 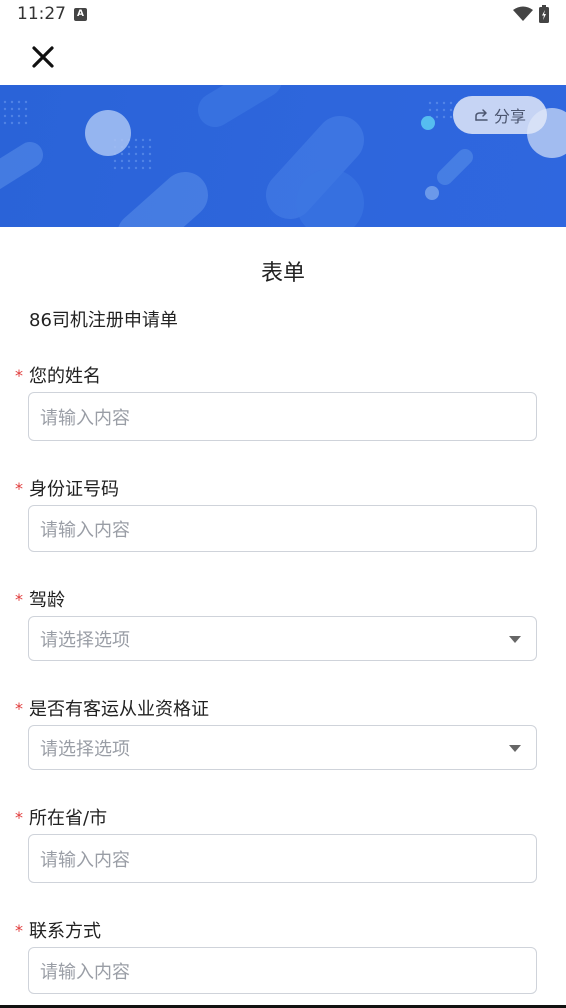 I want to click on wifi-icon, so click(x=523, y=13).